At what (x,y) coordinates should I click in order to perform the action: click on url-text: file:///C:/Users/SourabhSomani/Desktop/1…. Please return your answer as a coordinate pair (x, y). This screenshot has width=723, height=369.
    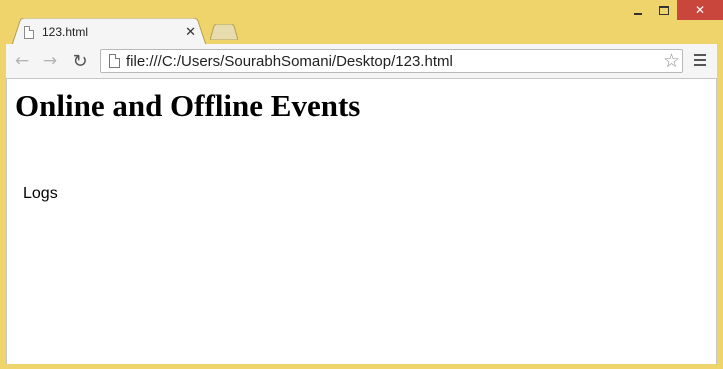
    Looking at the image, I should click on (289, 61).